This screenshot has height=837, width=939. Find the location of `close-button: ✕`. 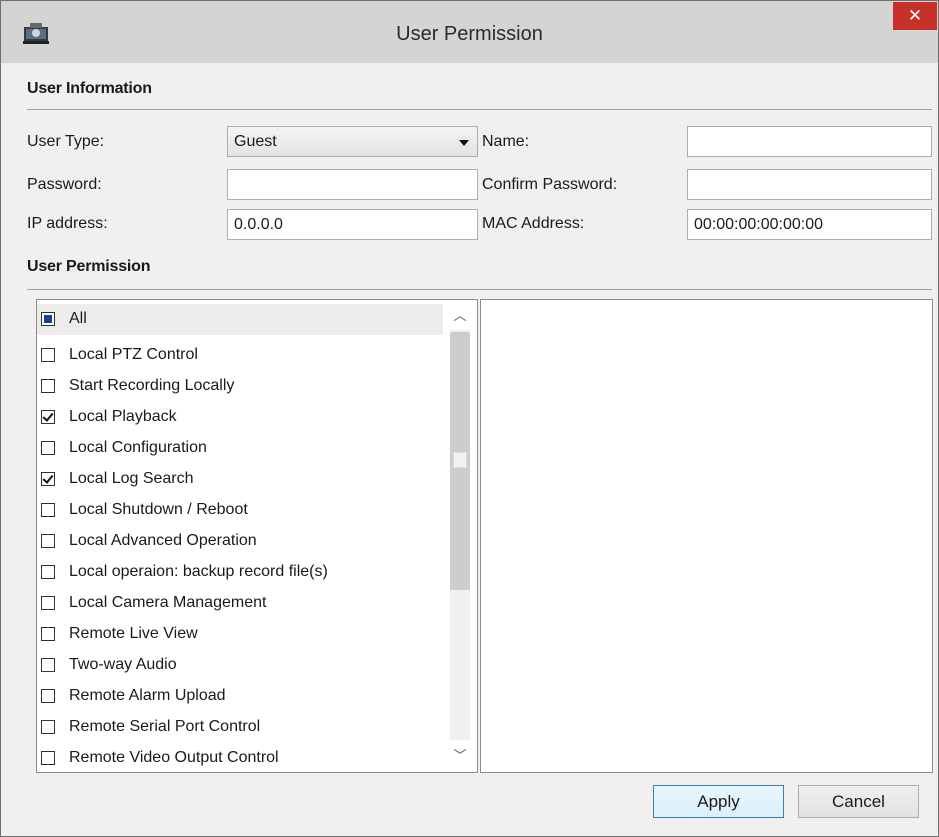

close-button: ✕ is located at coordinates (915, 16).